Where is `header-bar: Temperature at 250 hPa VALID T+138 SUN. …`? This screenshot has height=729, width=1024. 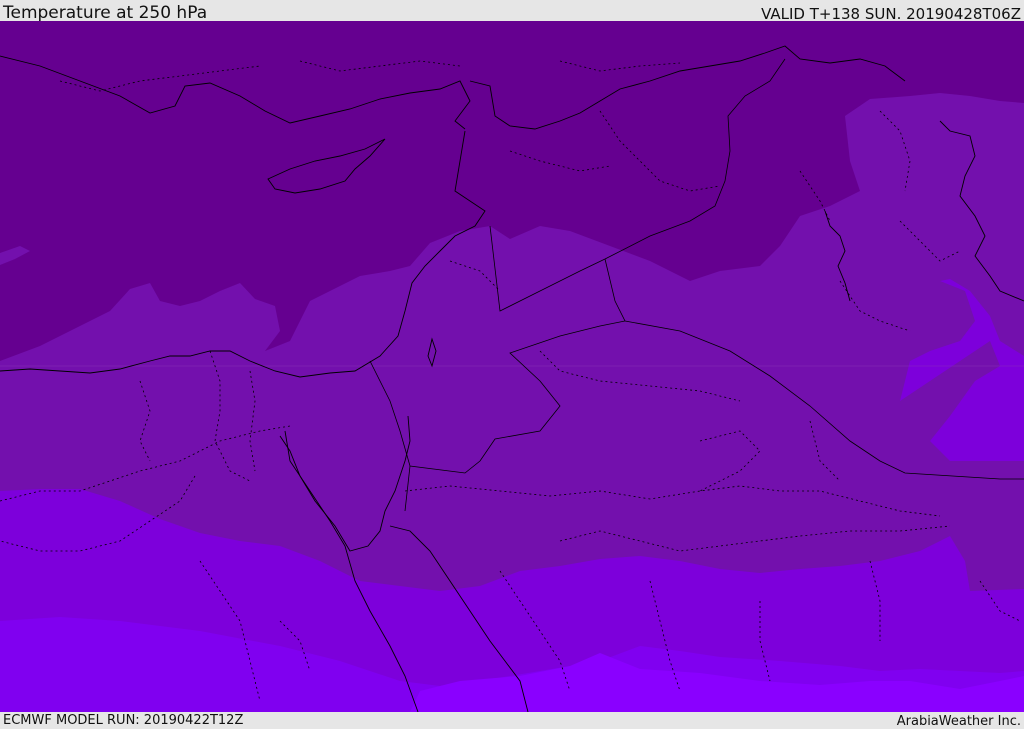
header-bar: Temperature at 250 hPa VALID T+138 SUN. … is located at coordinates (512, 11).